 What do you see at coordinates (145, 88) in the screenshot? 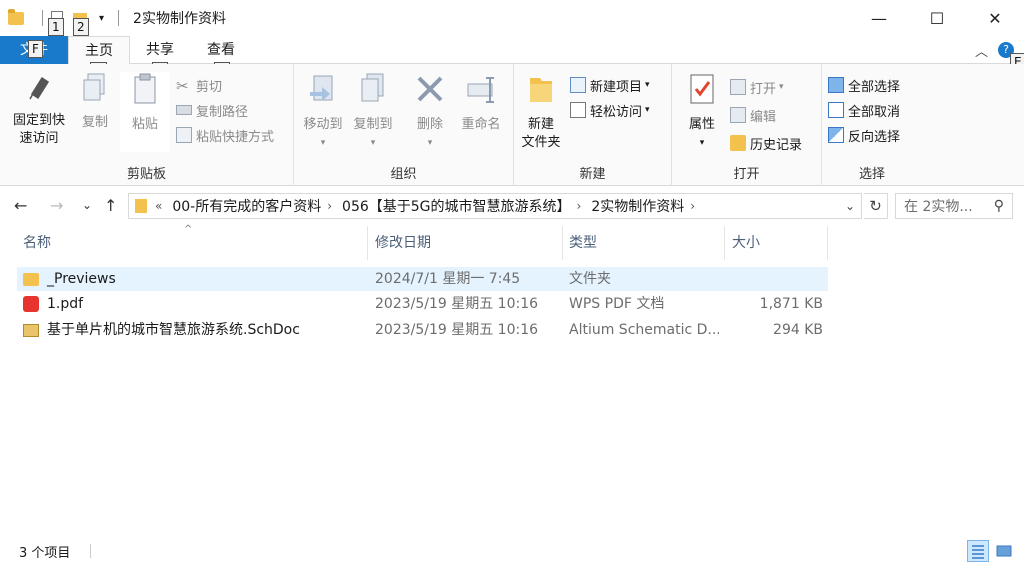
I see `paste-icon` at bounding box center [145, 88].